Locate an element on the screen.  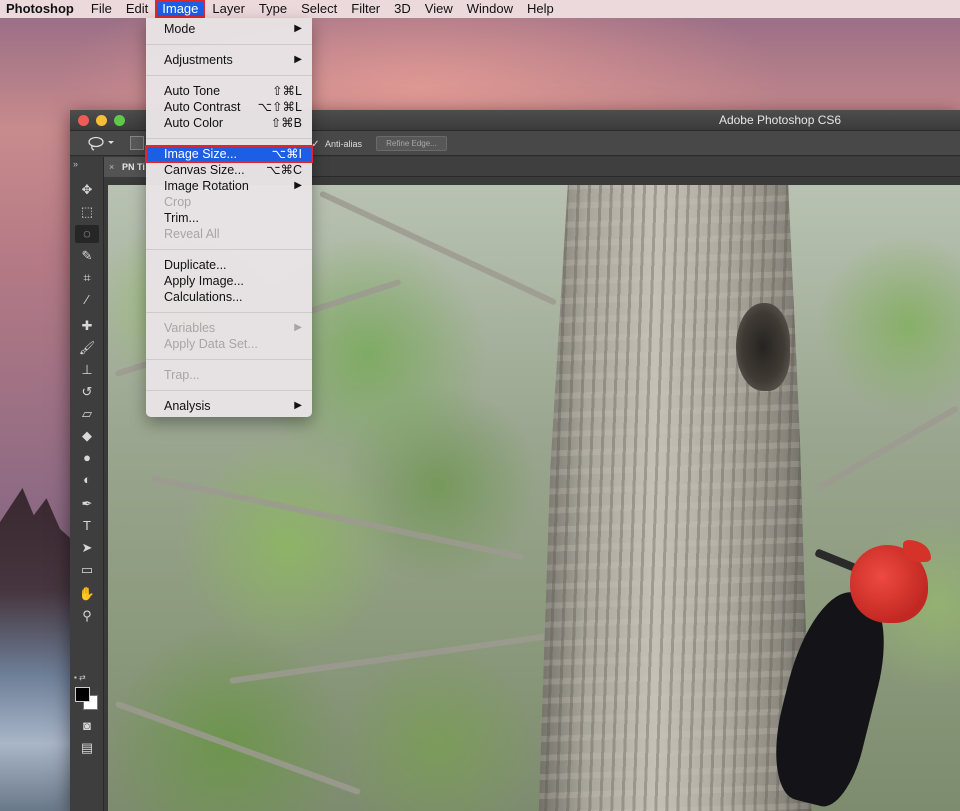
quick-mask-icon: ◙ is located at coordinates (87, 726).